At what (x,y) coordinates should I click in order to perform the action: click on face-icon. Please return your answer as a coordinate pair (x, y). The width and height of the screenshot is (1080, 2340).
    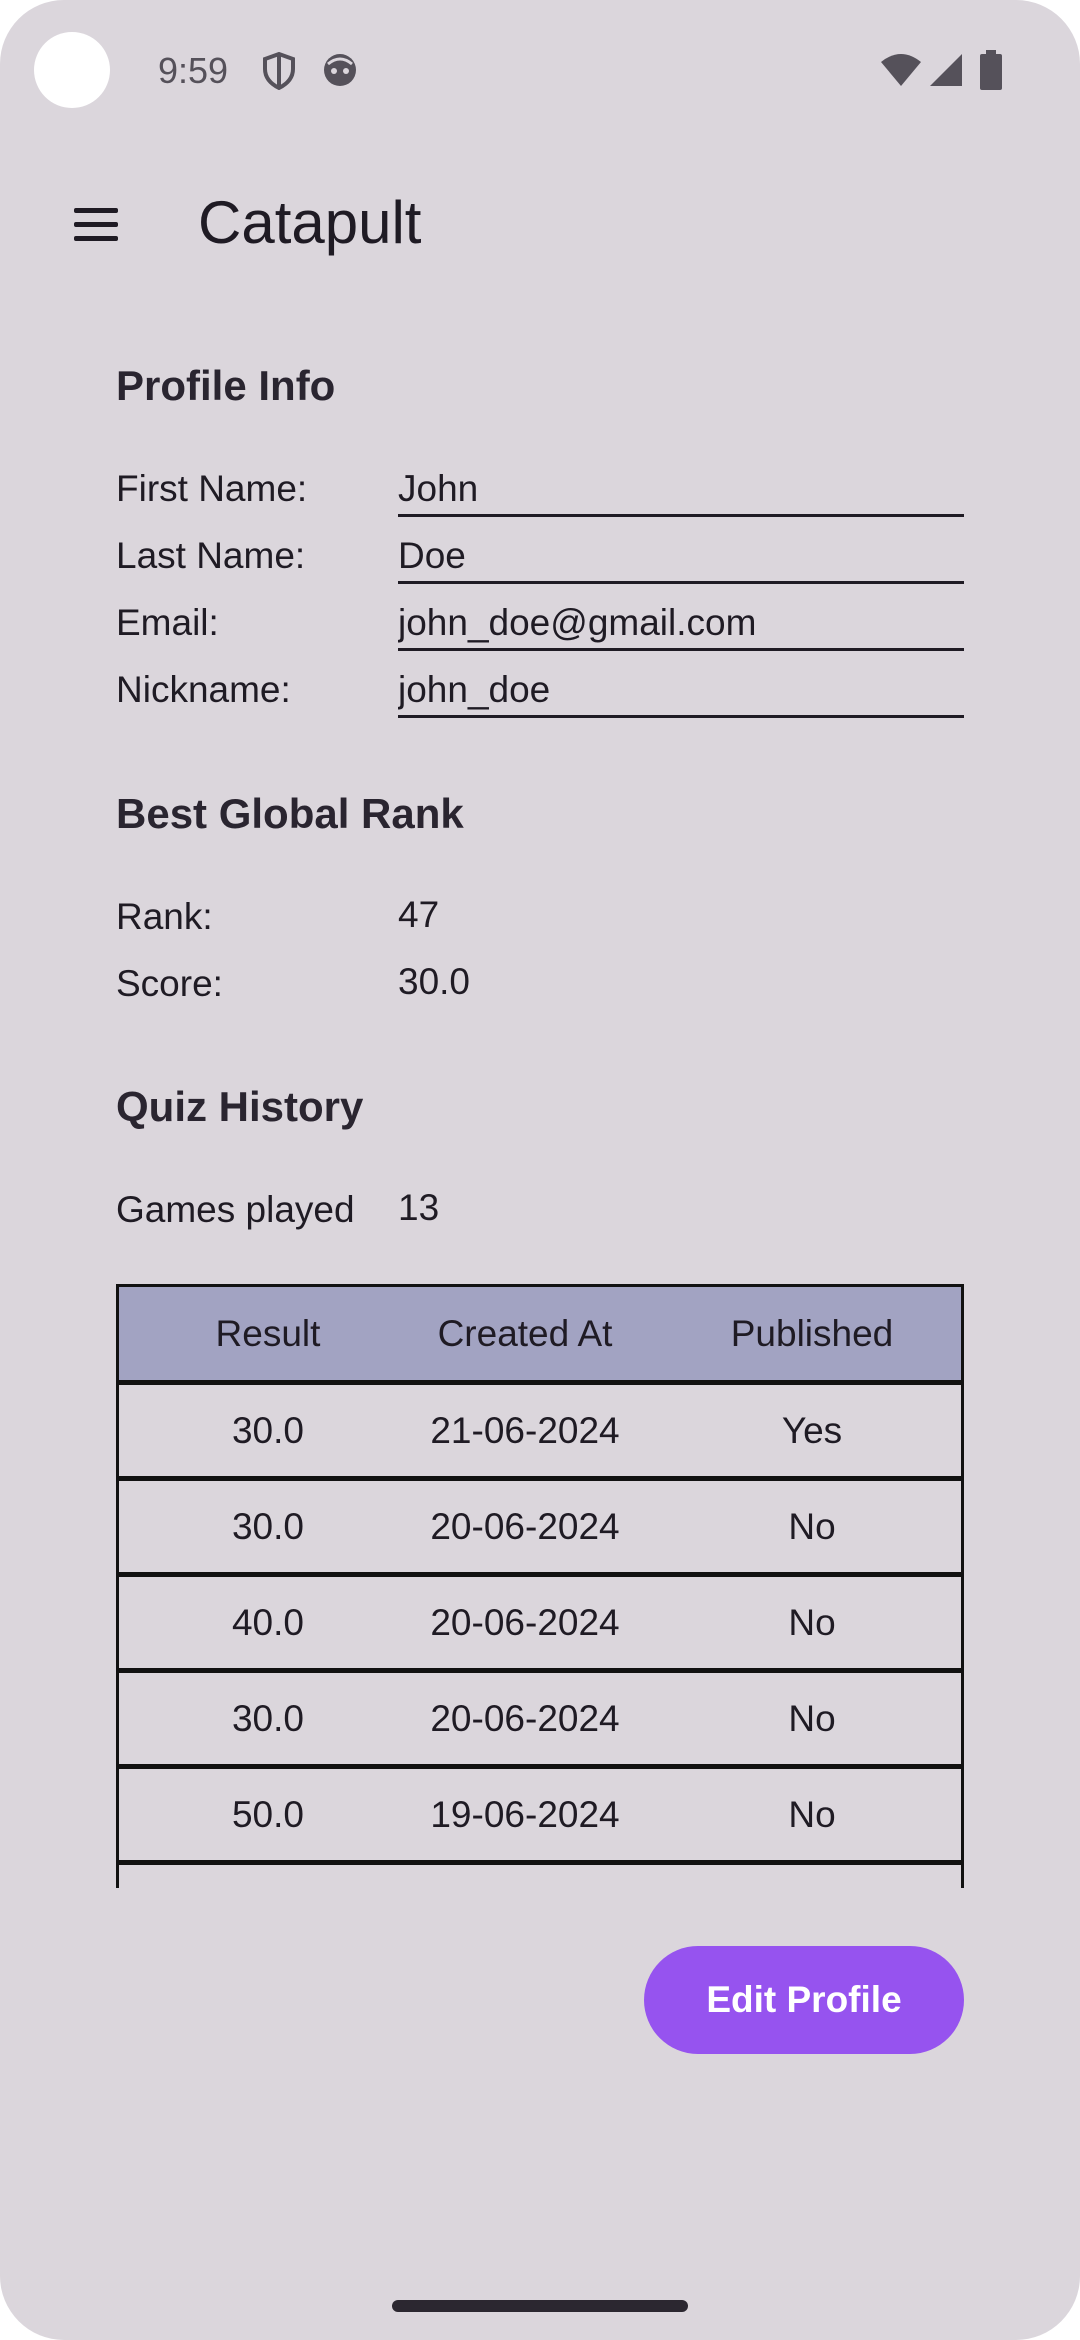
    Looking at the image, I should click on (340, 70).